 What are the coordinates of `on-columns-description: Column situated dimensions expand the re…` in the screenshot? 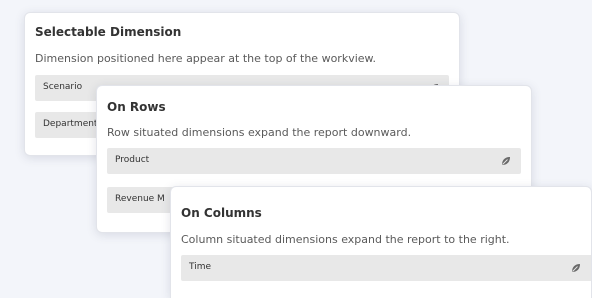 It's located at (345, 239).